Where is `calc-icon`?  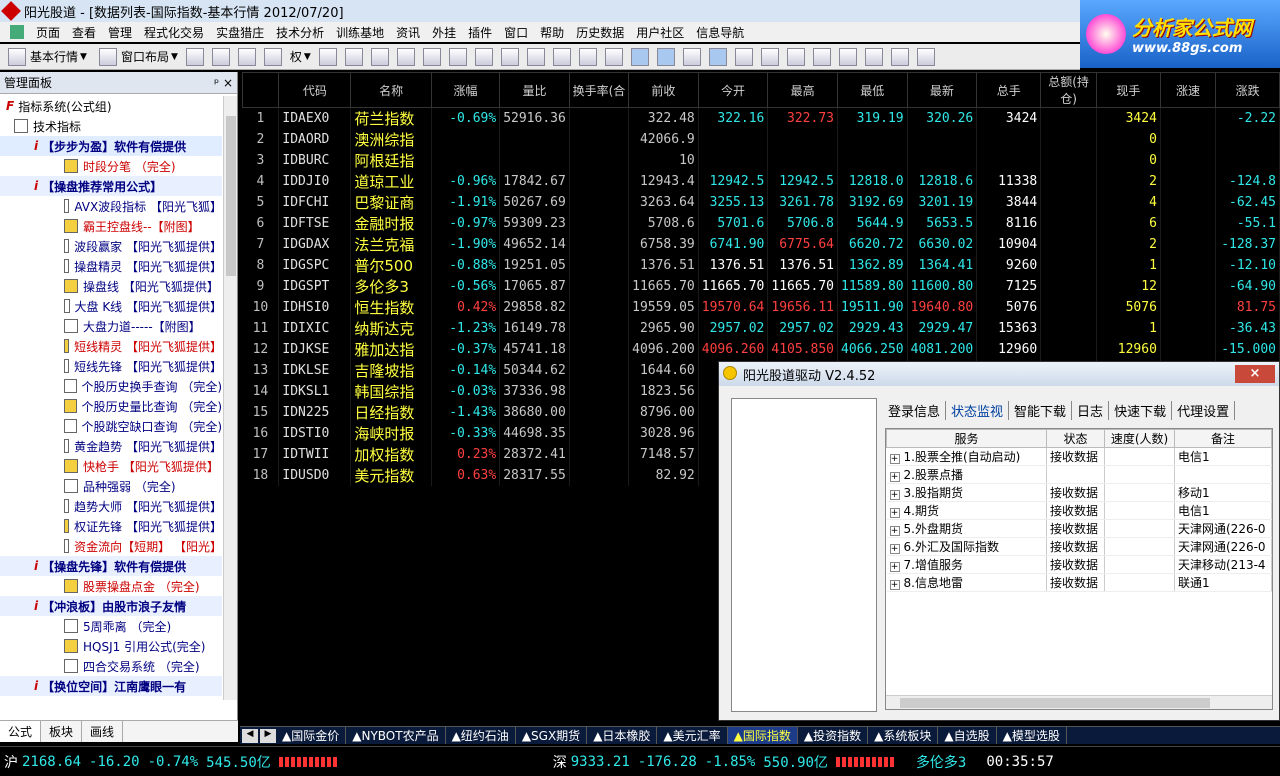
calc-icon is located at coordinates (587, 56).